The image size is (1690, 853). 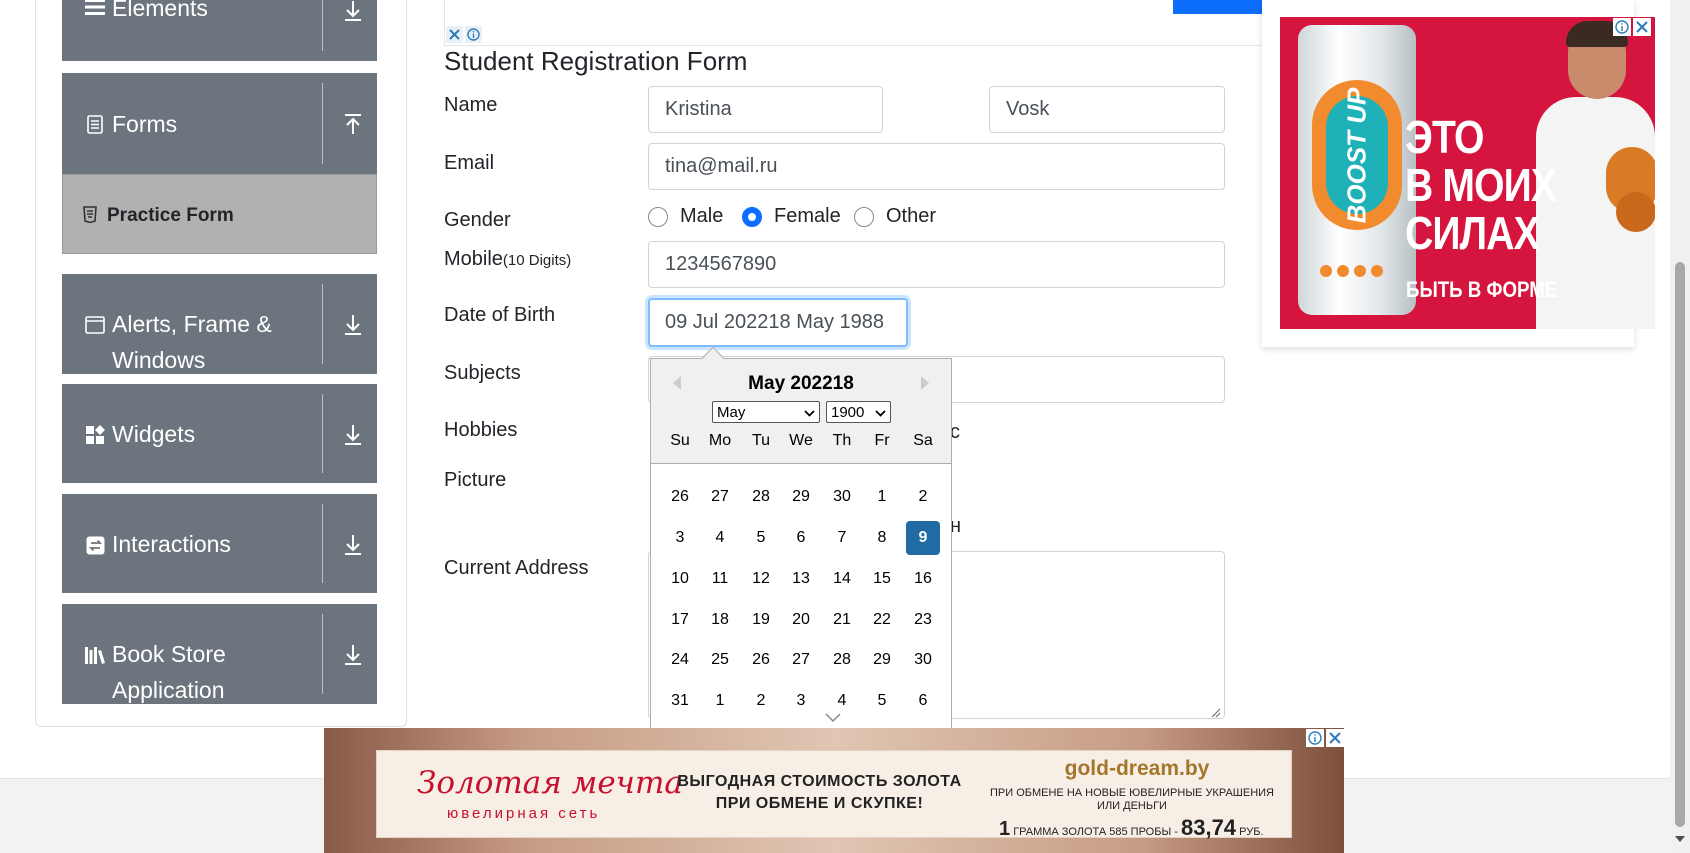 What do you see at coordinates (882, 620) in the screenshot?
I see `datepicker-day: 22` at bounding box center [882, 620].